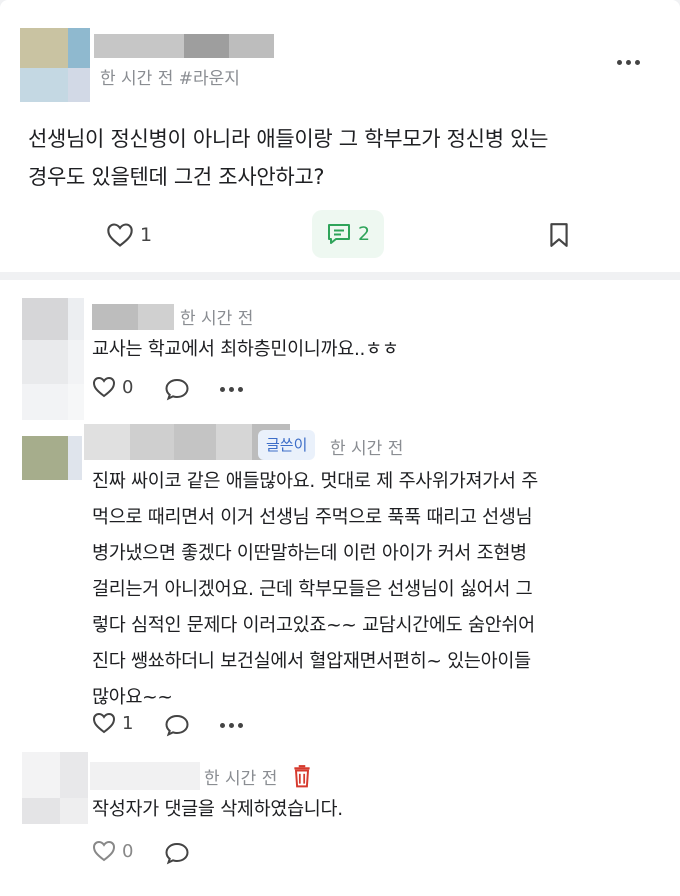 This screenshot has width=680, height=896. Describe the element at coordinates (287, 445) in the screenshot. I see `writer-badge: 글쓴이` at that location.